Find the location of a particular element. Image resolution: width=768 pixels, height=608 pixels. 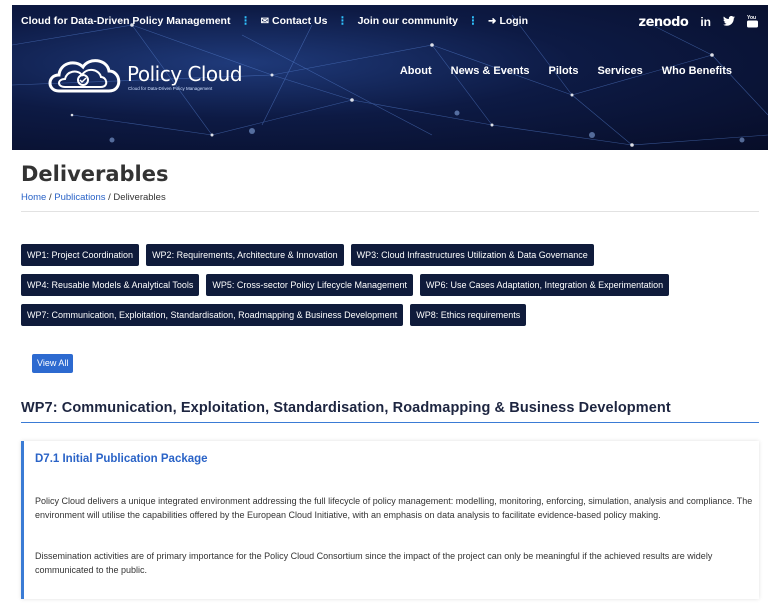

breadcrumb-current: Deliverables is located at coordinates (139, 197).